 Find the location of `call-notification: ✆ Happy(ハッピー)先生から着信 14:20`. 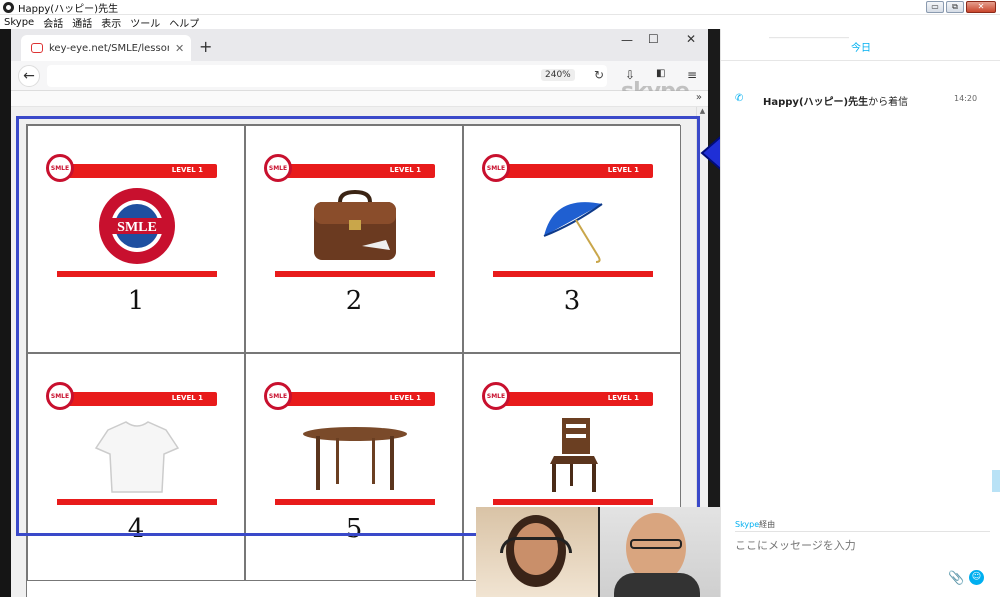

call-notification: ✆ Happy(ハッピー)先生から着信 14:20 is located at coordinates (860, 99).